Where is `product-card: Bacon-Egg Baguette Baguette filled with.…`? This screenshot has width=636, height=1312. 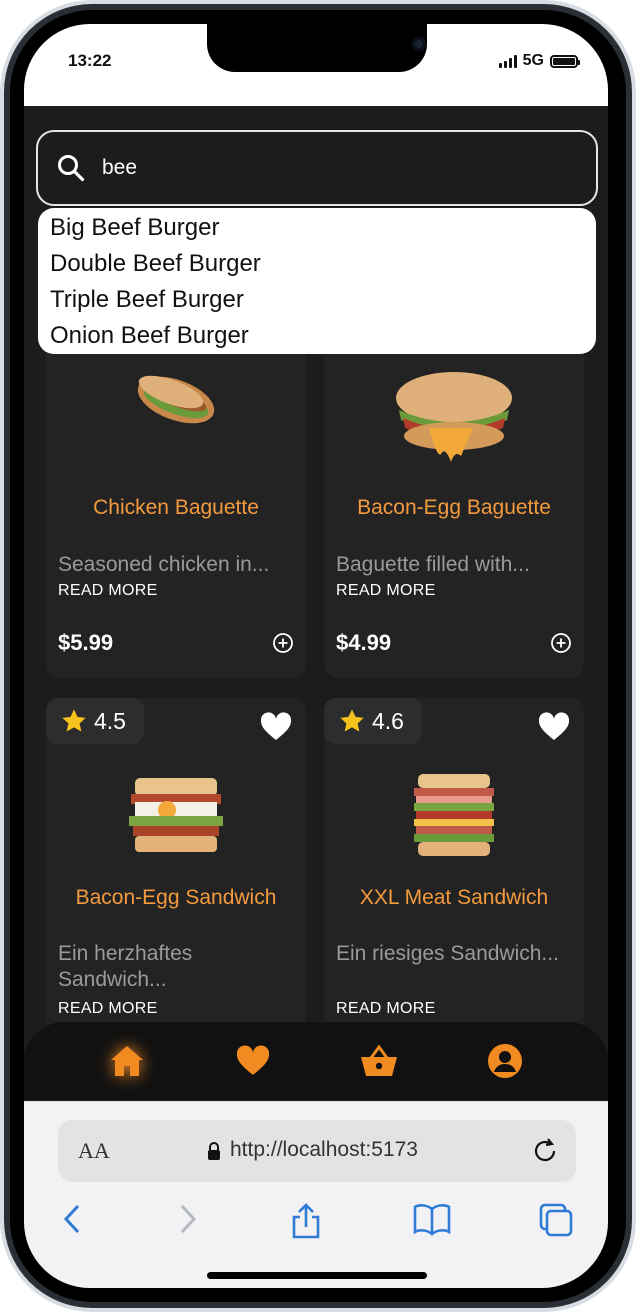
product-card: Bacon-Egg Baguette Baguette filled with.… is located at coordinates (454, 498).